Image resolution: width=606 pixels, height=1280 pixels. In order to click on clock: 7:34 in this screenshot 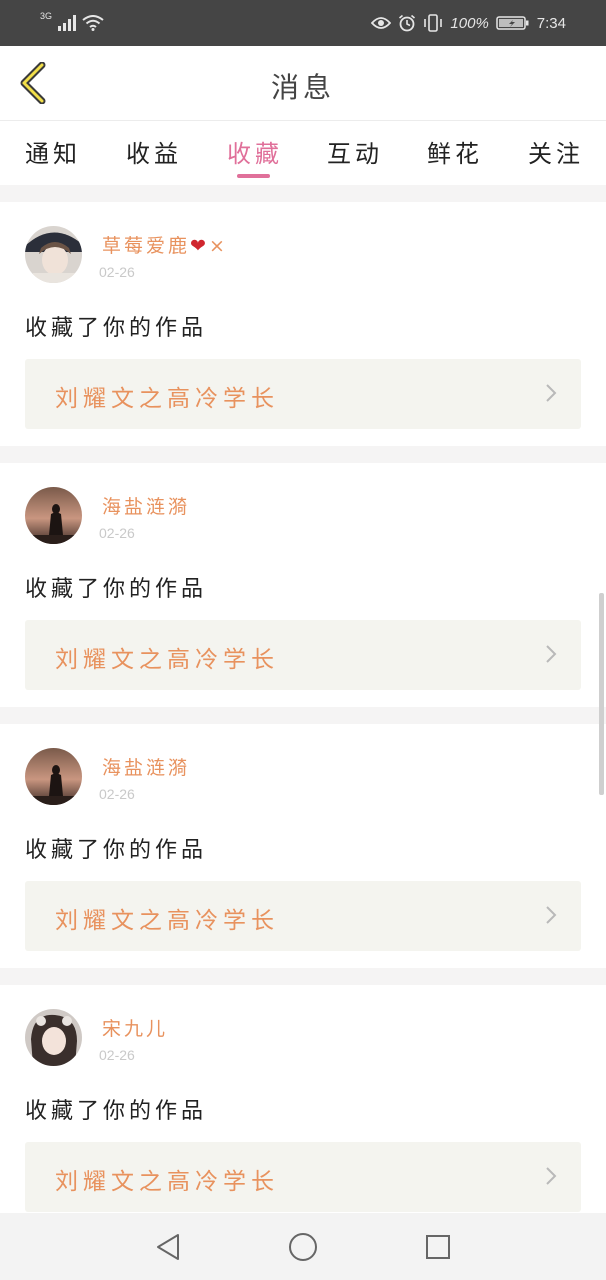, I will do `click(551, 23)`.